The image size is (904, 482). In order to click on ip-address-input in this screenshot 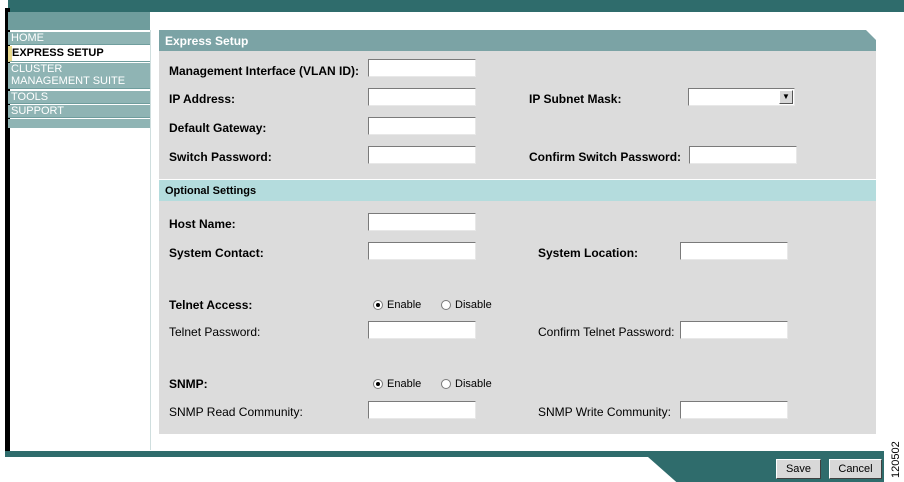, I will do `click(422, 97)`.